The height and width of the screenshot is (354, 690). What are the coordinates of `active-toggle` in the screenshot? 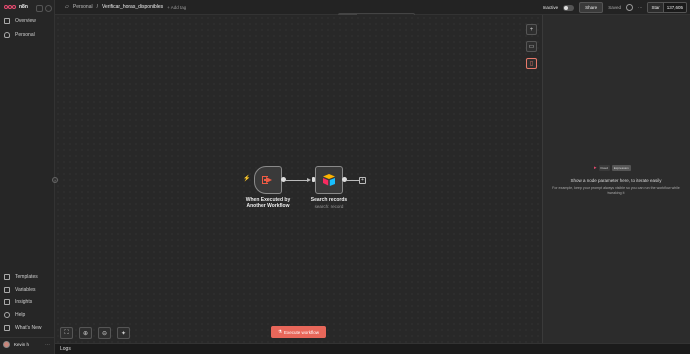 It's located at (569, 7).